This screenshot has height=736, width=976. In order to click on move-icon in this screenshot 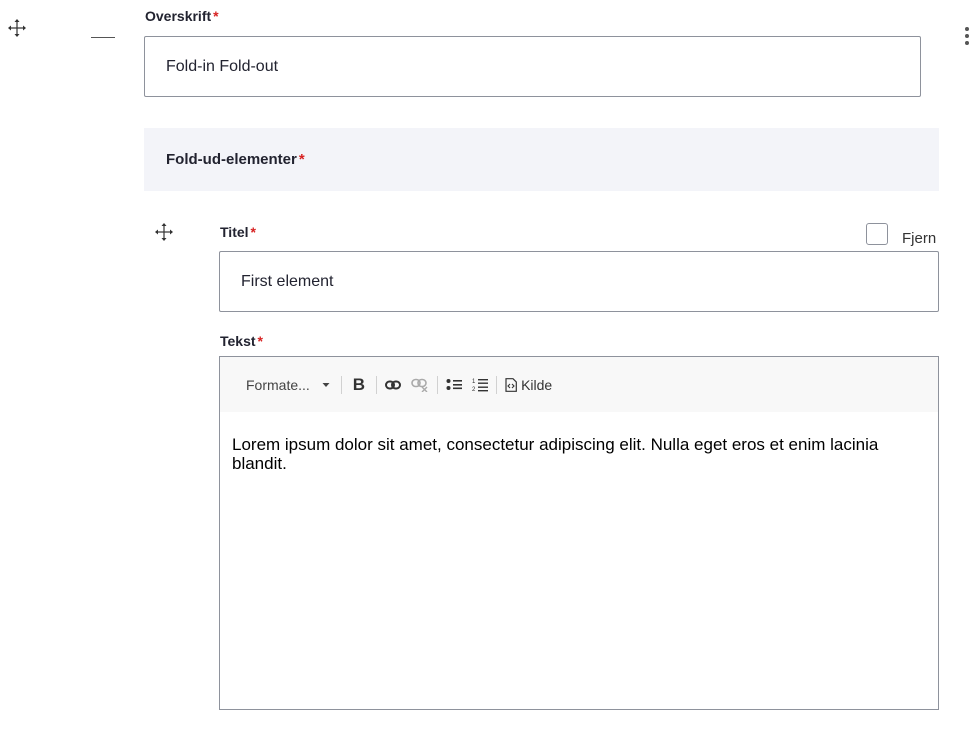, I will do `click(17, 28)`.